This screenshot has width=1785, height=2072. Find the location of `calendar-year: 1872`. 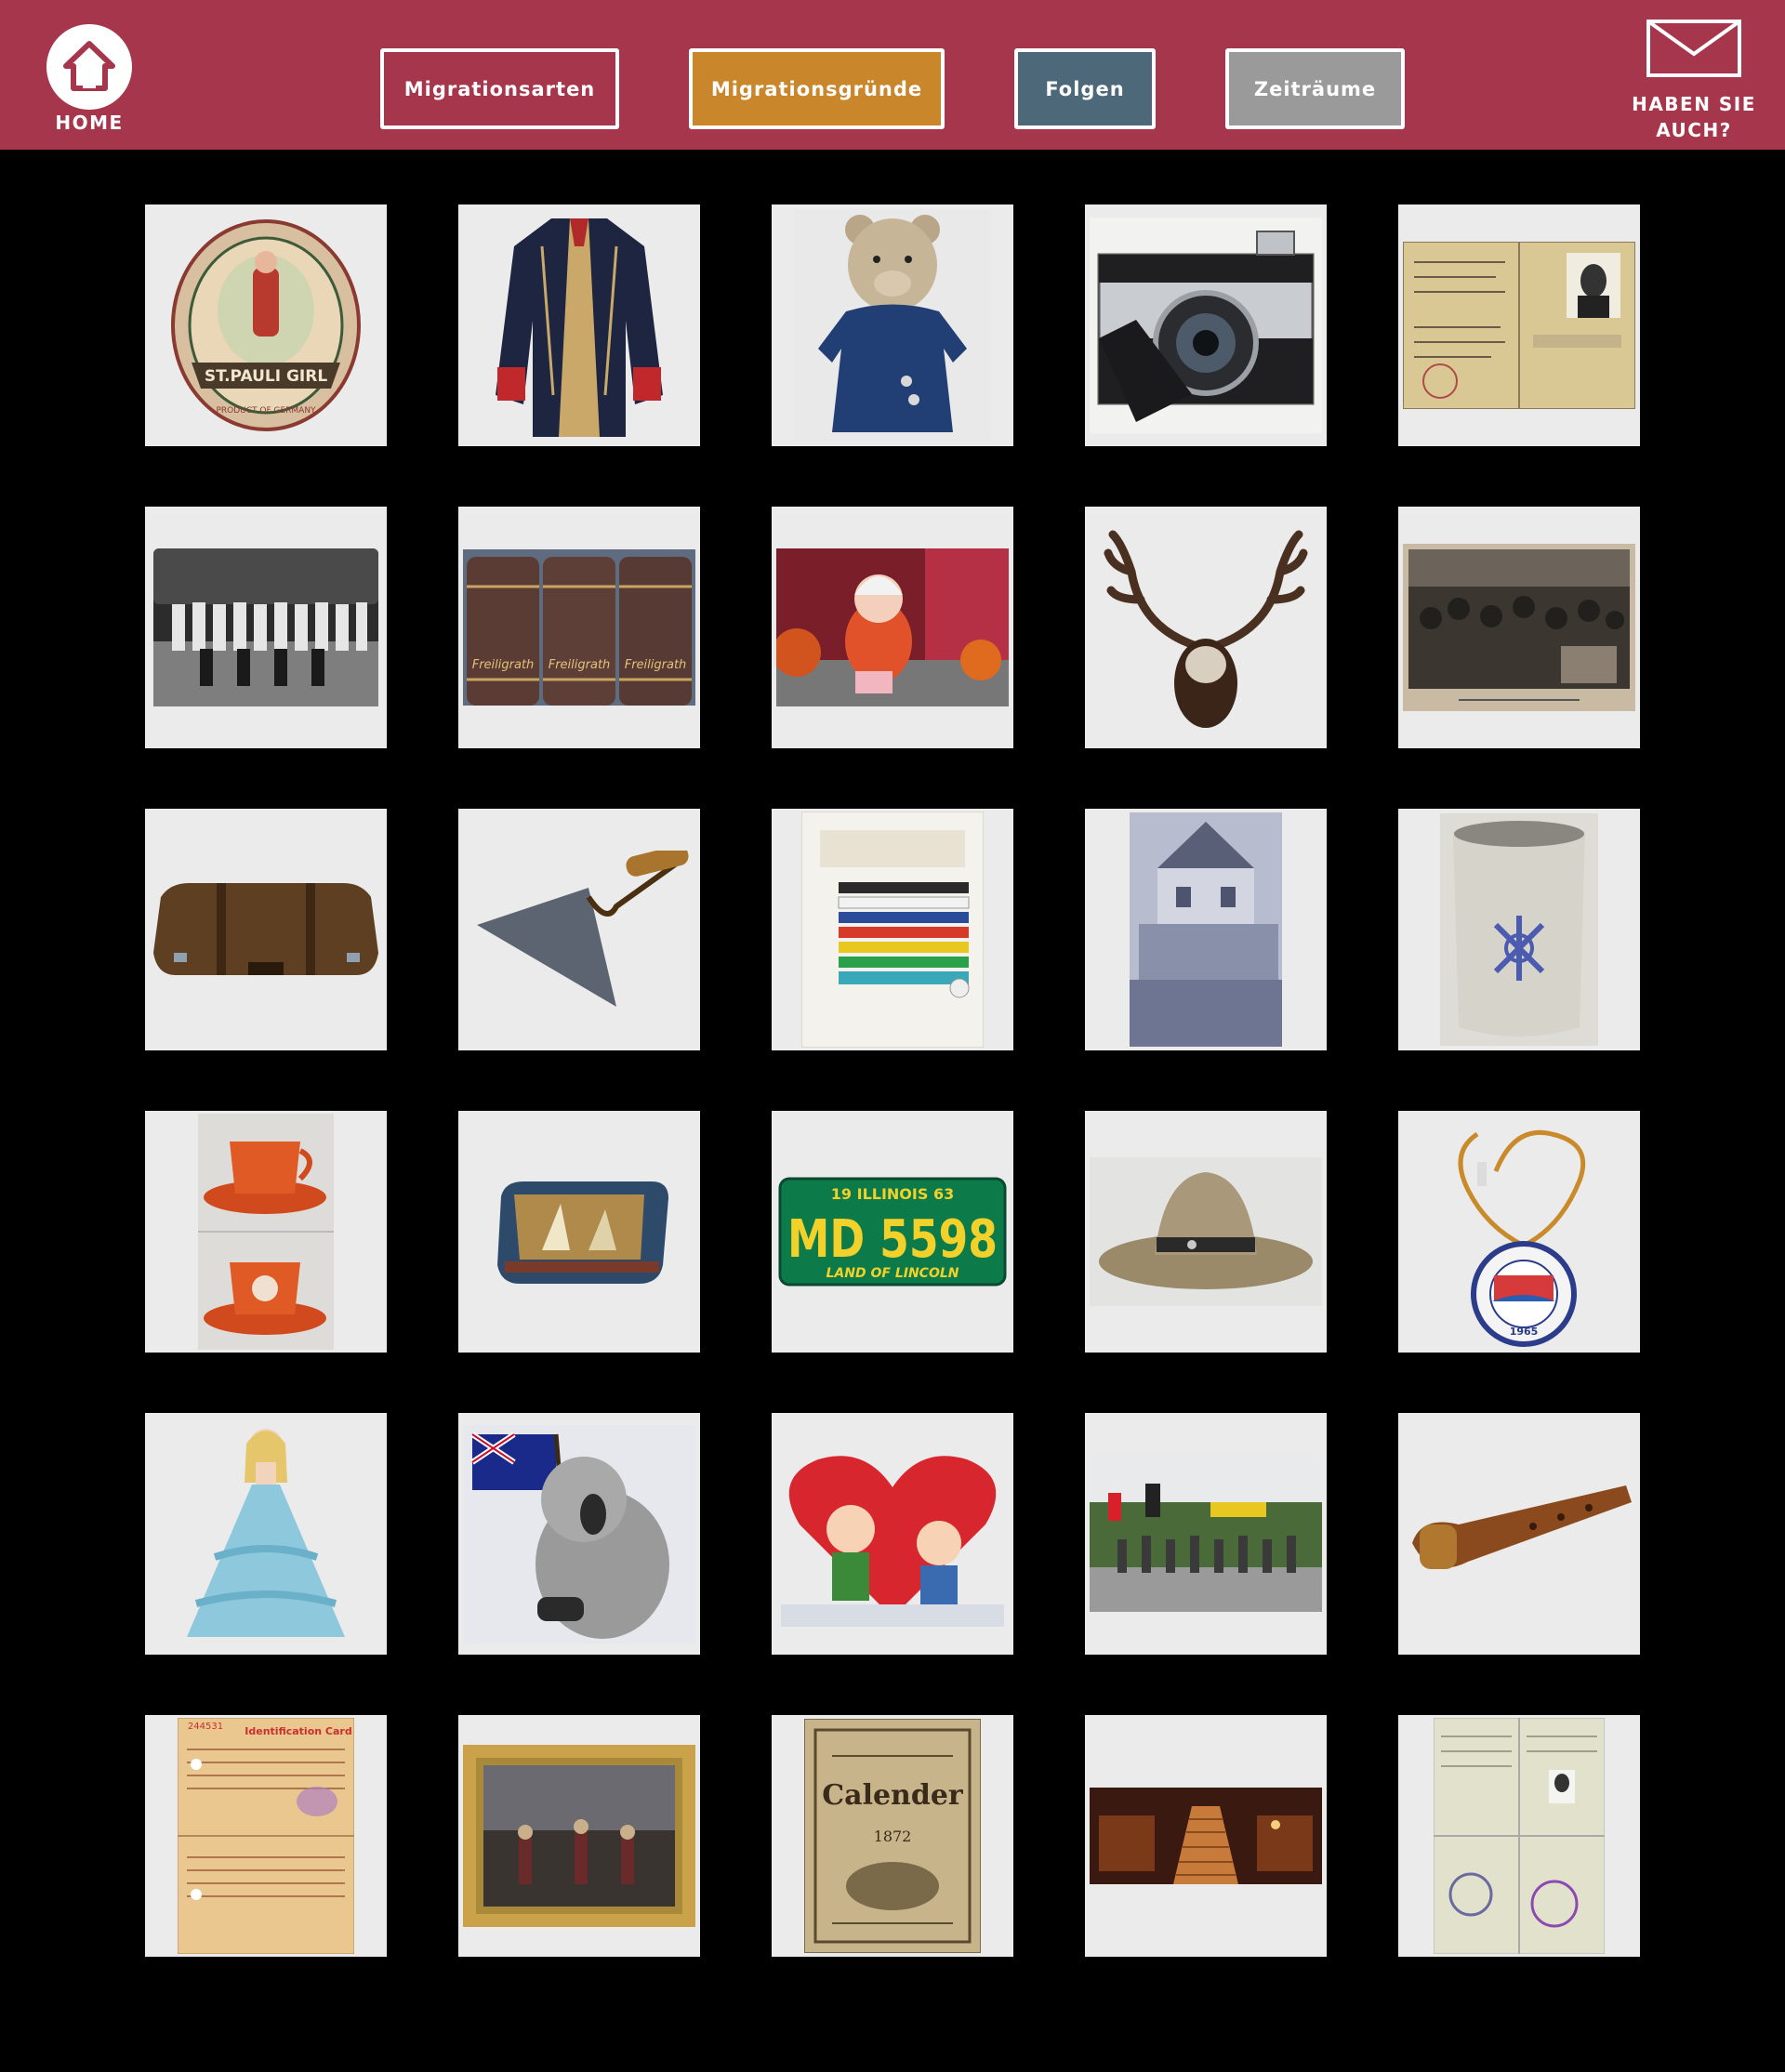

calendar-year: 1872 is located at coordinates (893, 1836).